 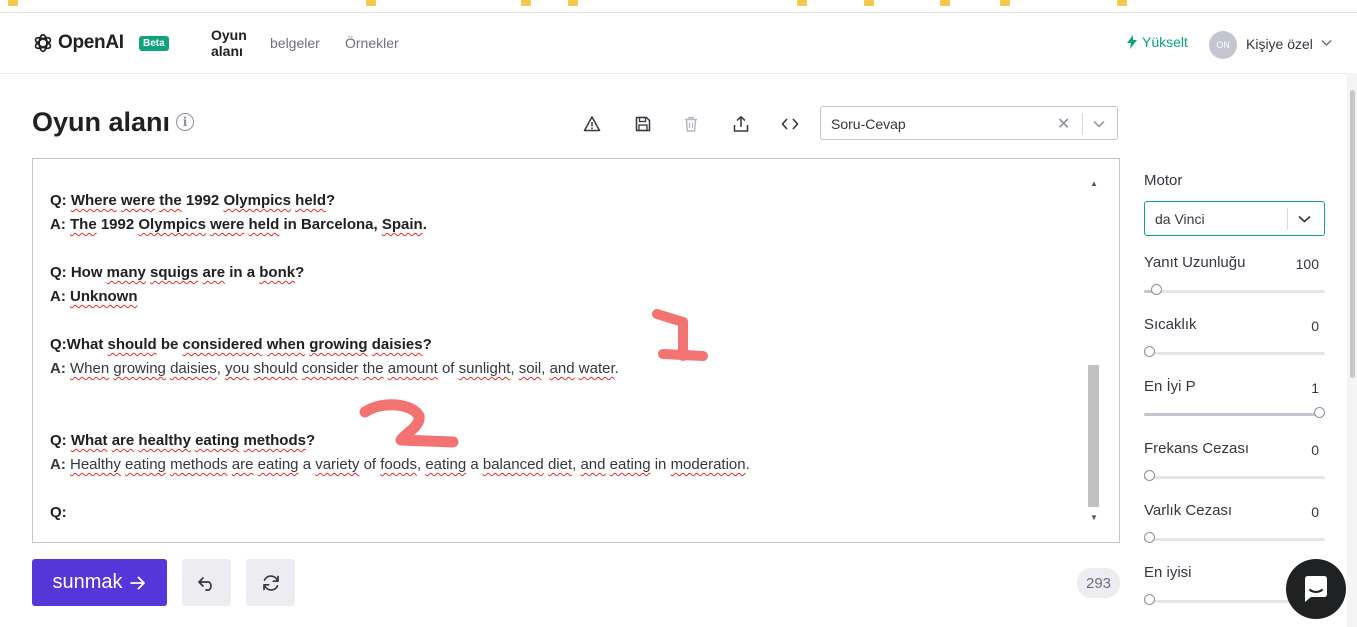 What do you see at coordinates (1234, 537) in the screenshot?
I see `slider-presence-penalty` at bounding box center [1234, 537].